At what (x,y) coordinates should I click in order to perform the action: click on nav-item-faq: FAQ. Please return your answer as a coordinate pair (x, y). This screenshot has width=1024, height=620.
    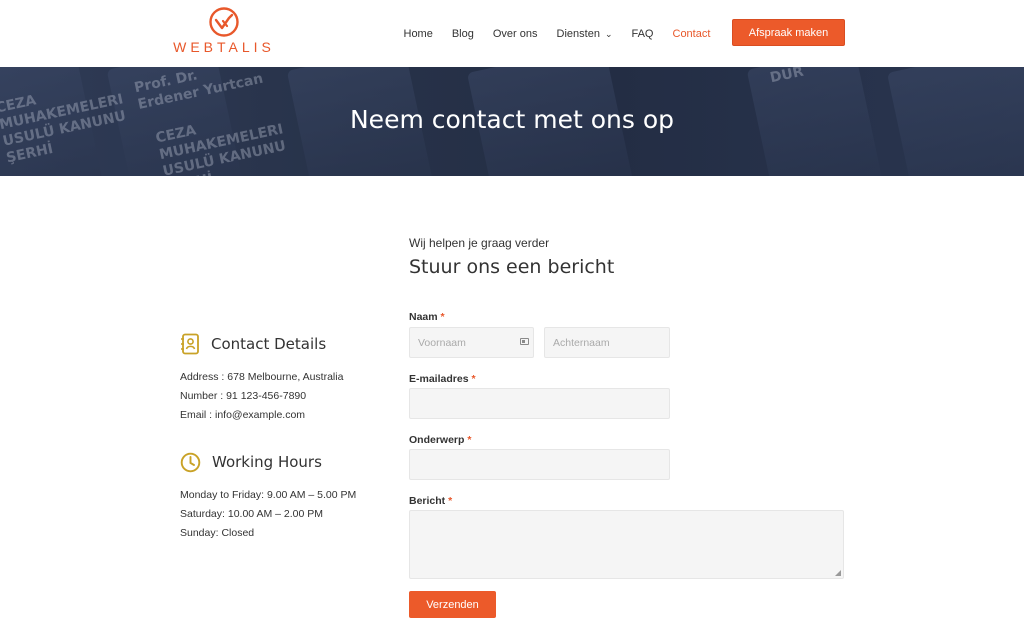
    Looking at the image, I should click on (642, 34).